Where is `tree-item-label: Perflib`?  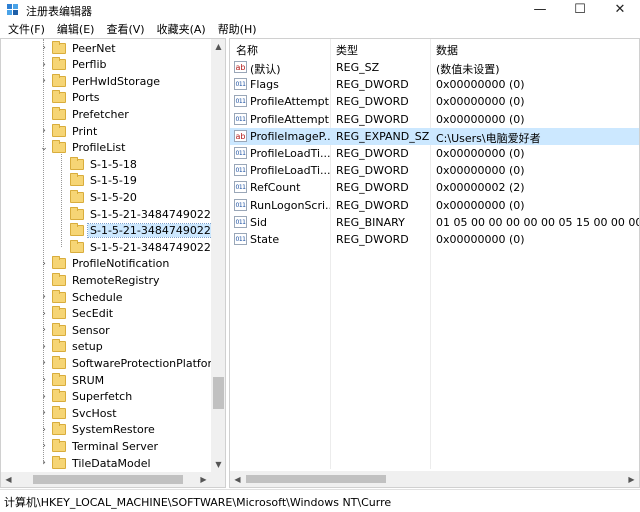 tree-item-label: Perflib is located at coordinates (89, 65).